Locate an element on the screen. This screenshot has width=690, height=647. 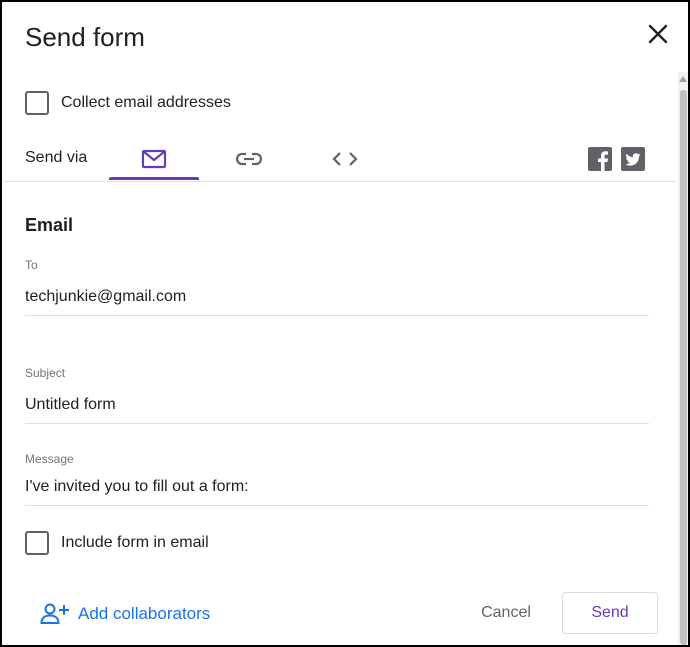
link-icon is located at coordinates (249, 159).